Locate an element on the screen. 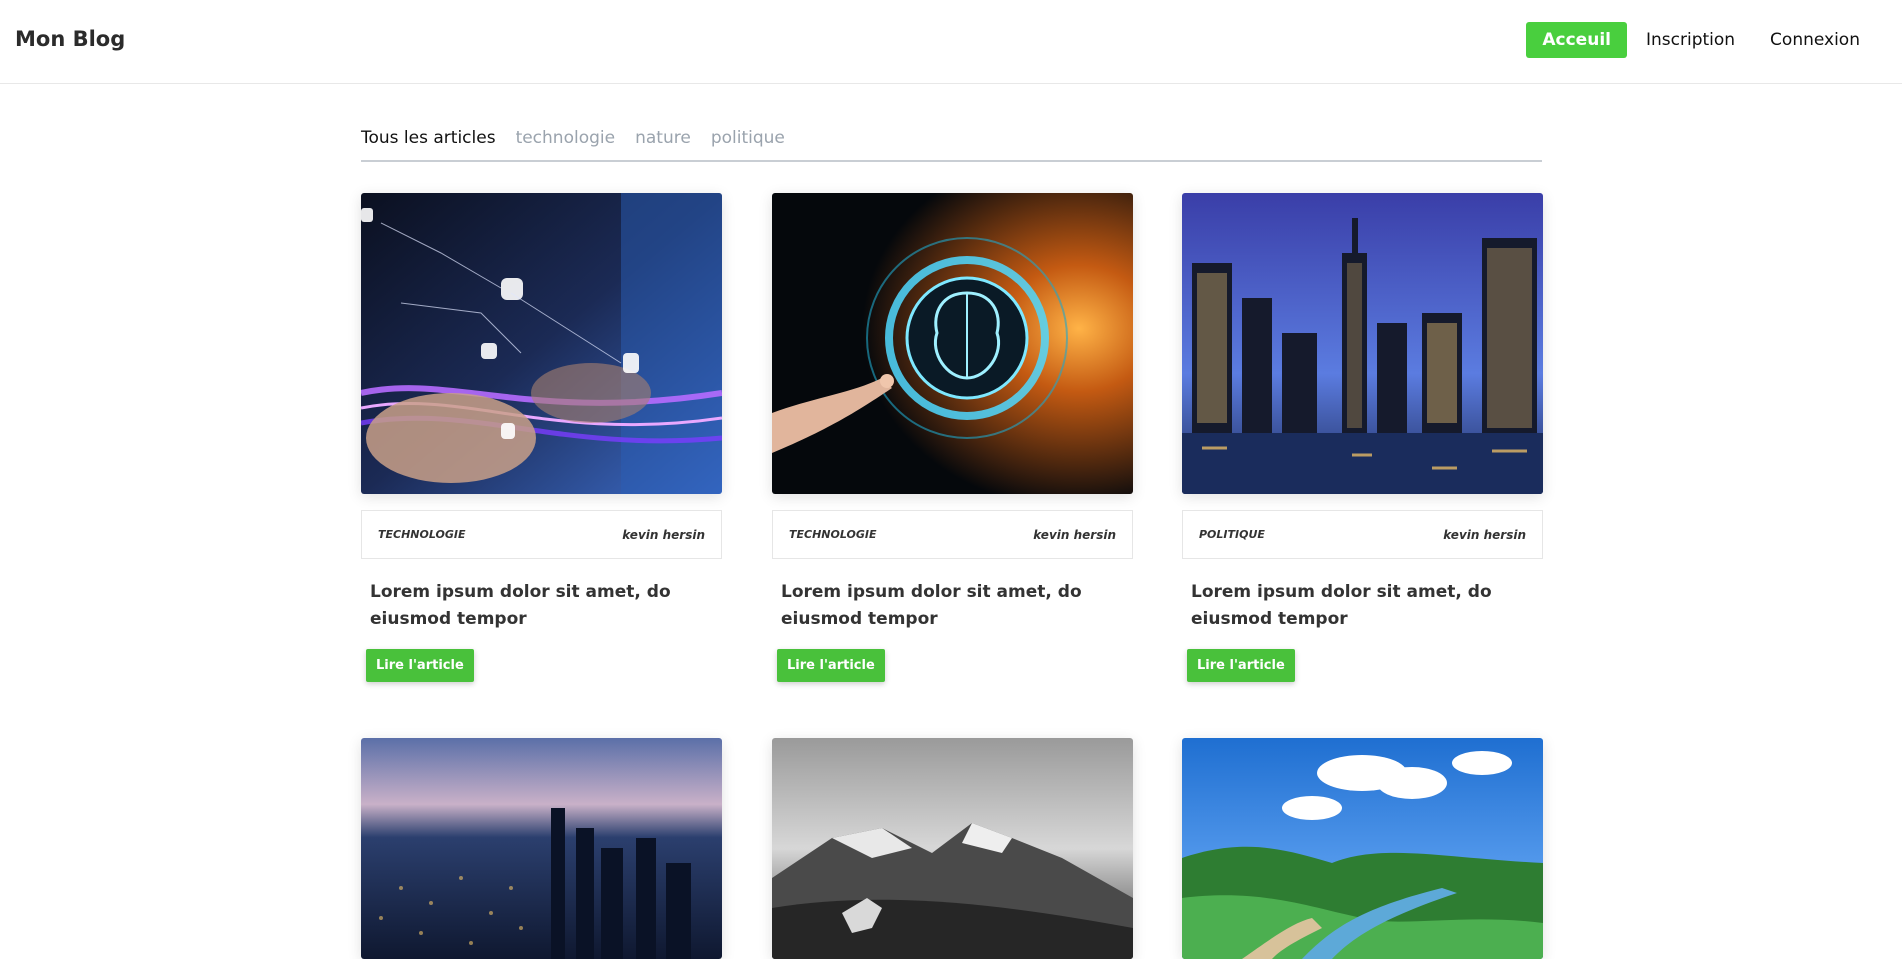 The width and height of the screenshot is (1902, 959). main-nav: Acceuil Inscription Connexion is located at coordinates (1699, 40).